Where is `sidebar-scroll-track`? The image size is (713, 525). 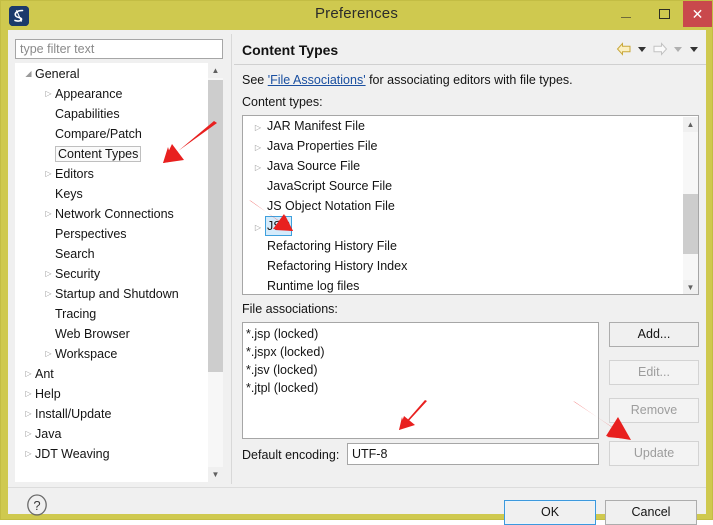 sidebar-scroll-track is located at coordinates (215, 272).